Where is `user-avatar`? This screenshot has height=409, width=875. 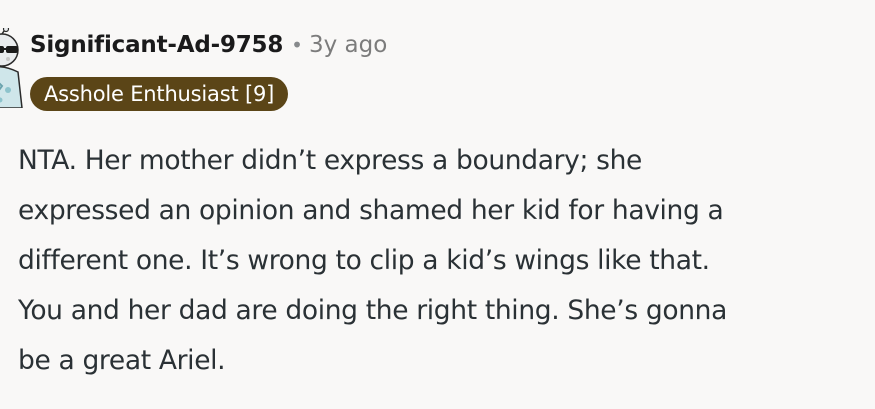
user-avatar is located at coordinates (12, 68).